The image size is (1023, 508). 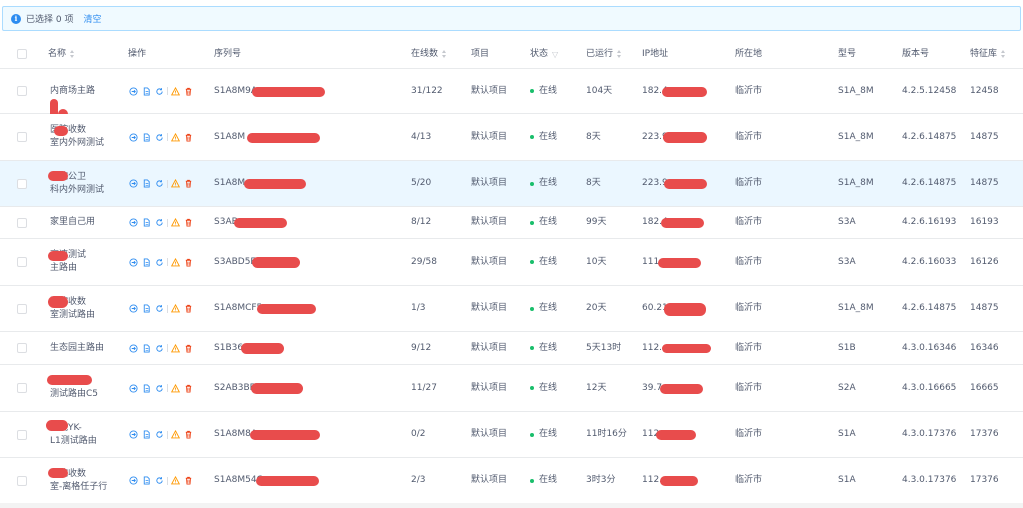 What do you see at coordinates (988, 54) in the screenshot?
I see `header-feature: 特征库` at bounding box center [988, 54].